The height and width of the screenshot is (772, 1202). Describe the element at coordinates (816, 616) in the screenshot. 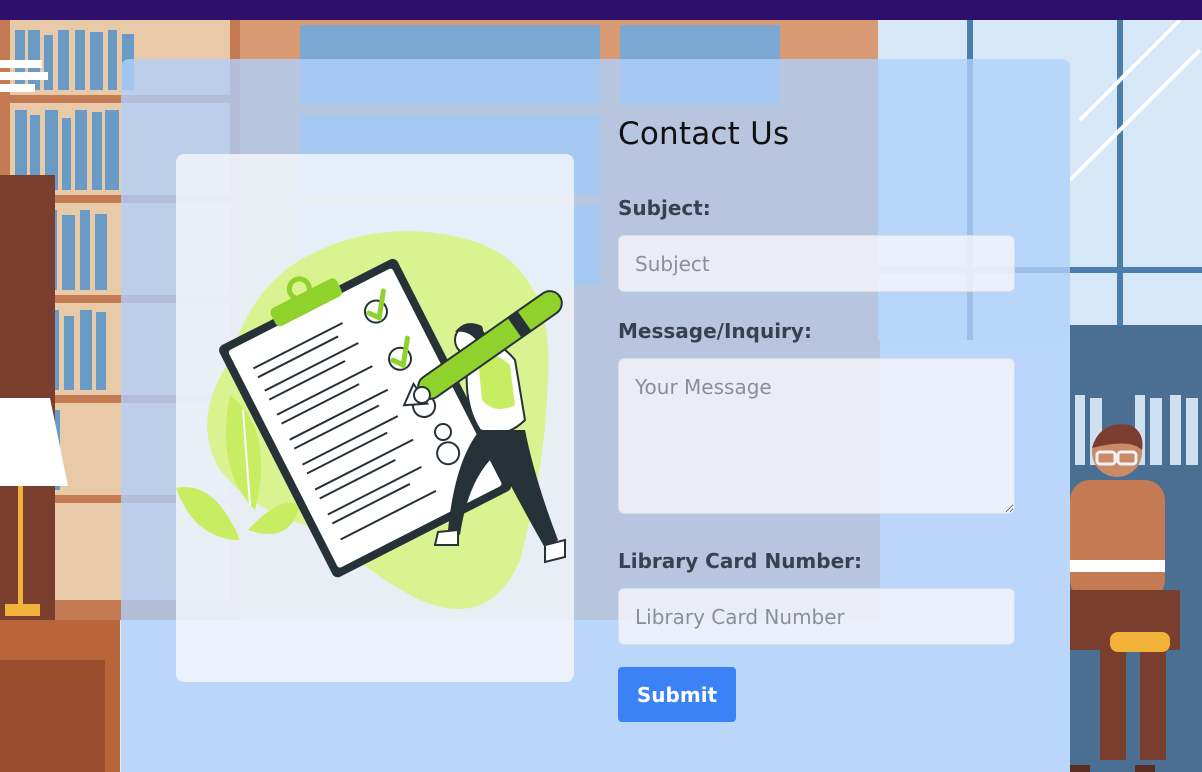

I see `library-card-input` at that location.